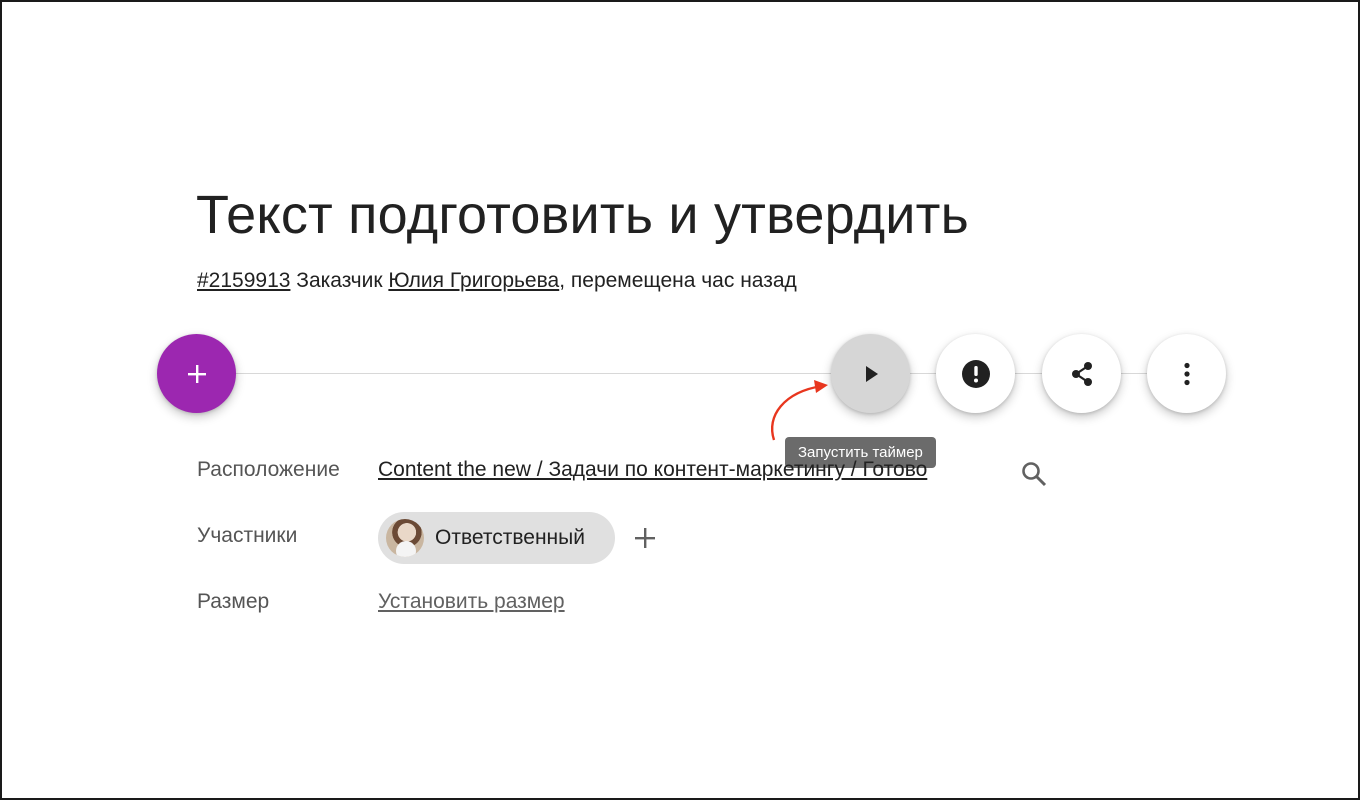 This screenshot has width=1360, height=800. Describe the element at coordinates (233, 601) in the screenshot. I see `size-label: Размер` at that location.